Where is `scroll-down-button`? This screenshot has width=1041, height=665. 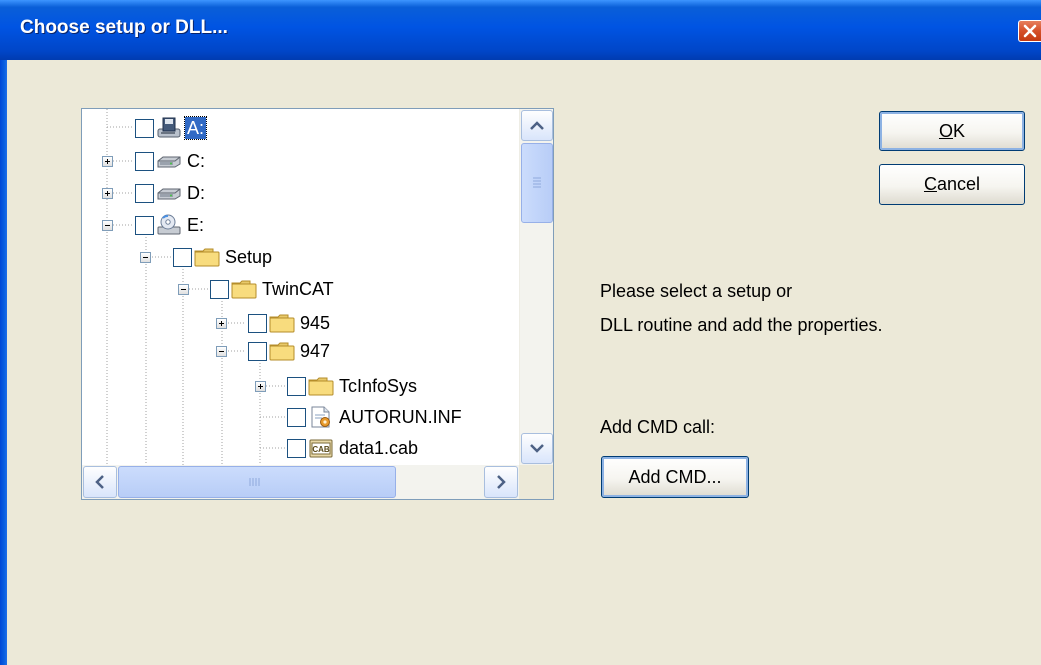
scroll-down-button is located at coordinates (537, 448).